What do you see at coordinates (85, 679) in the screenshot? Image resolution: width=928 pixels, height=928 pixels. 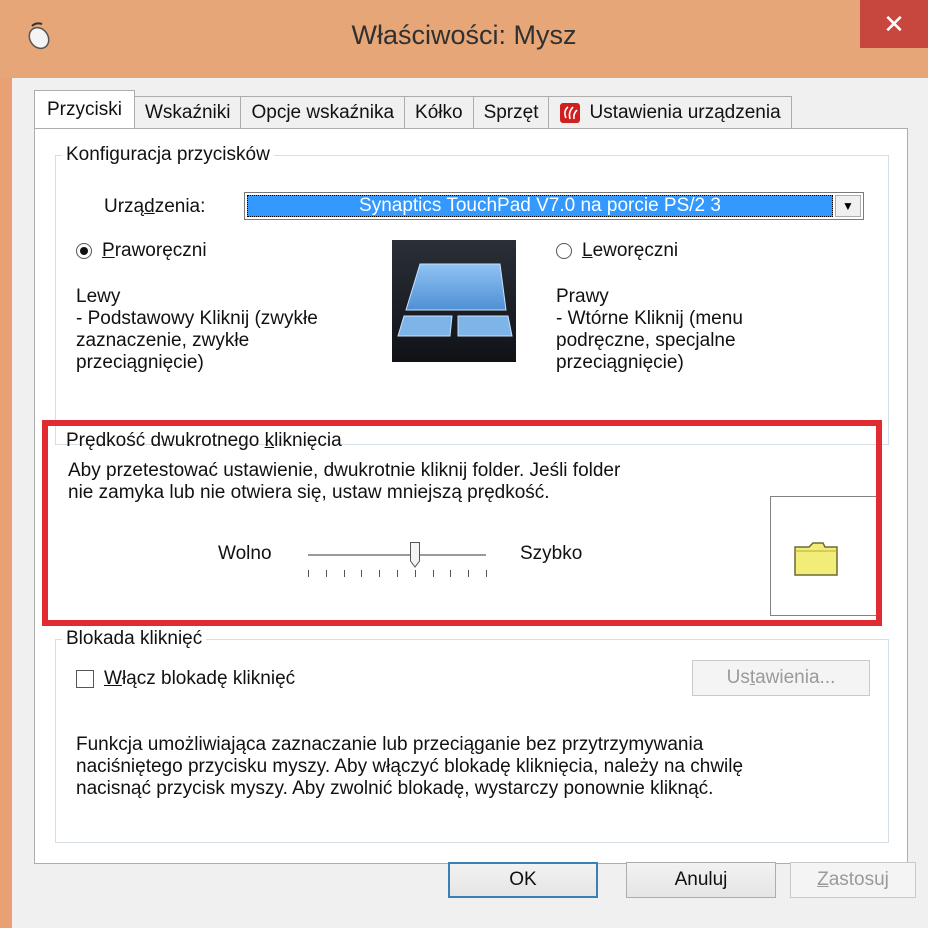 I see `click-lock-checkbox` at bounding box center [85, 679].